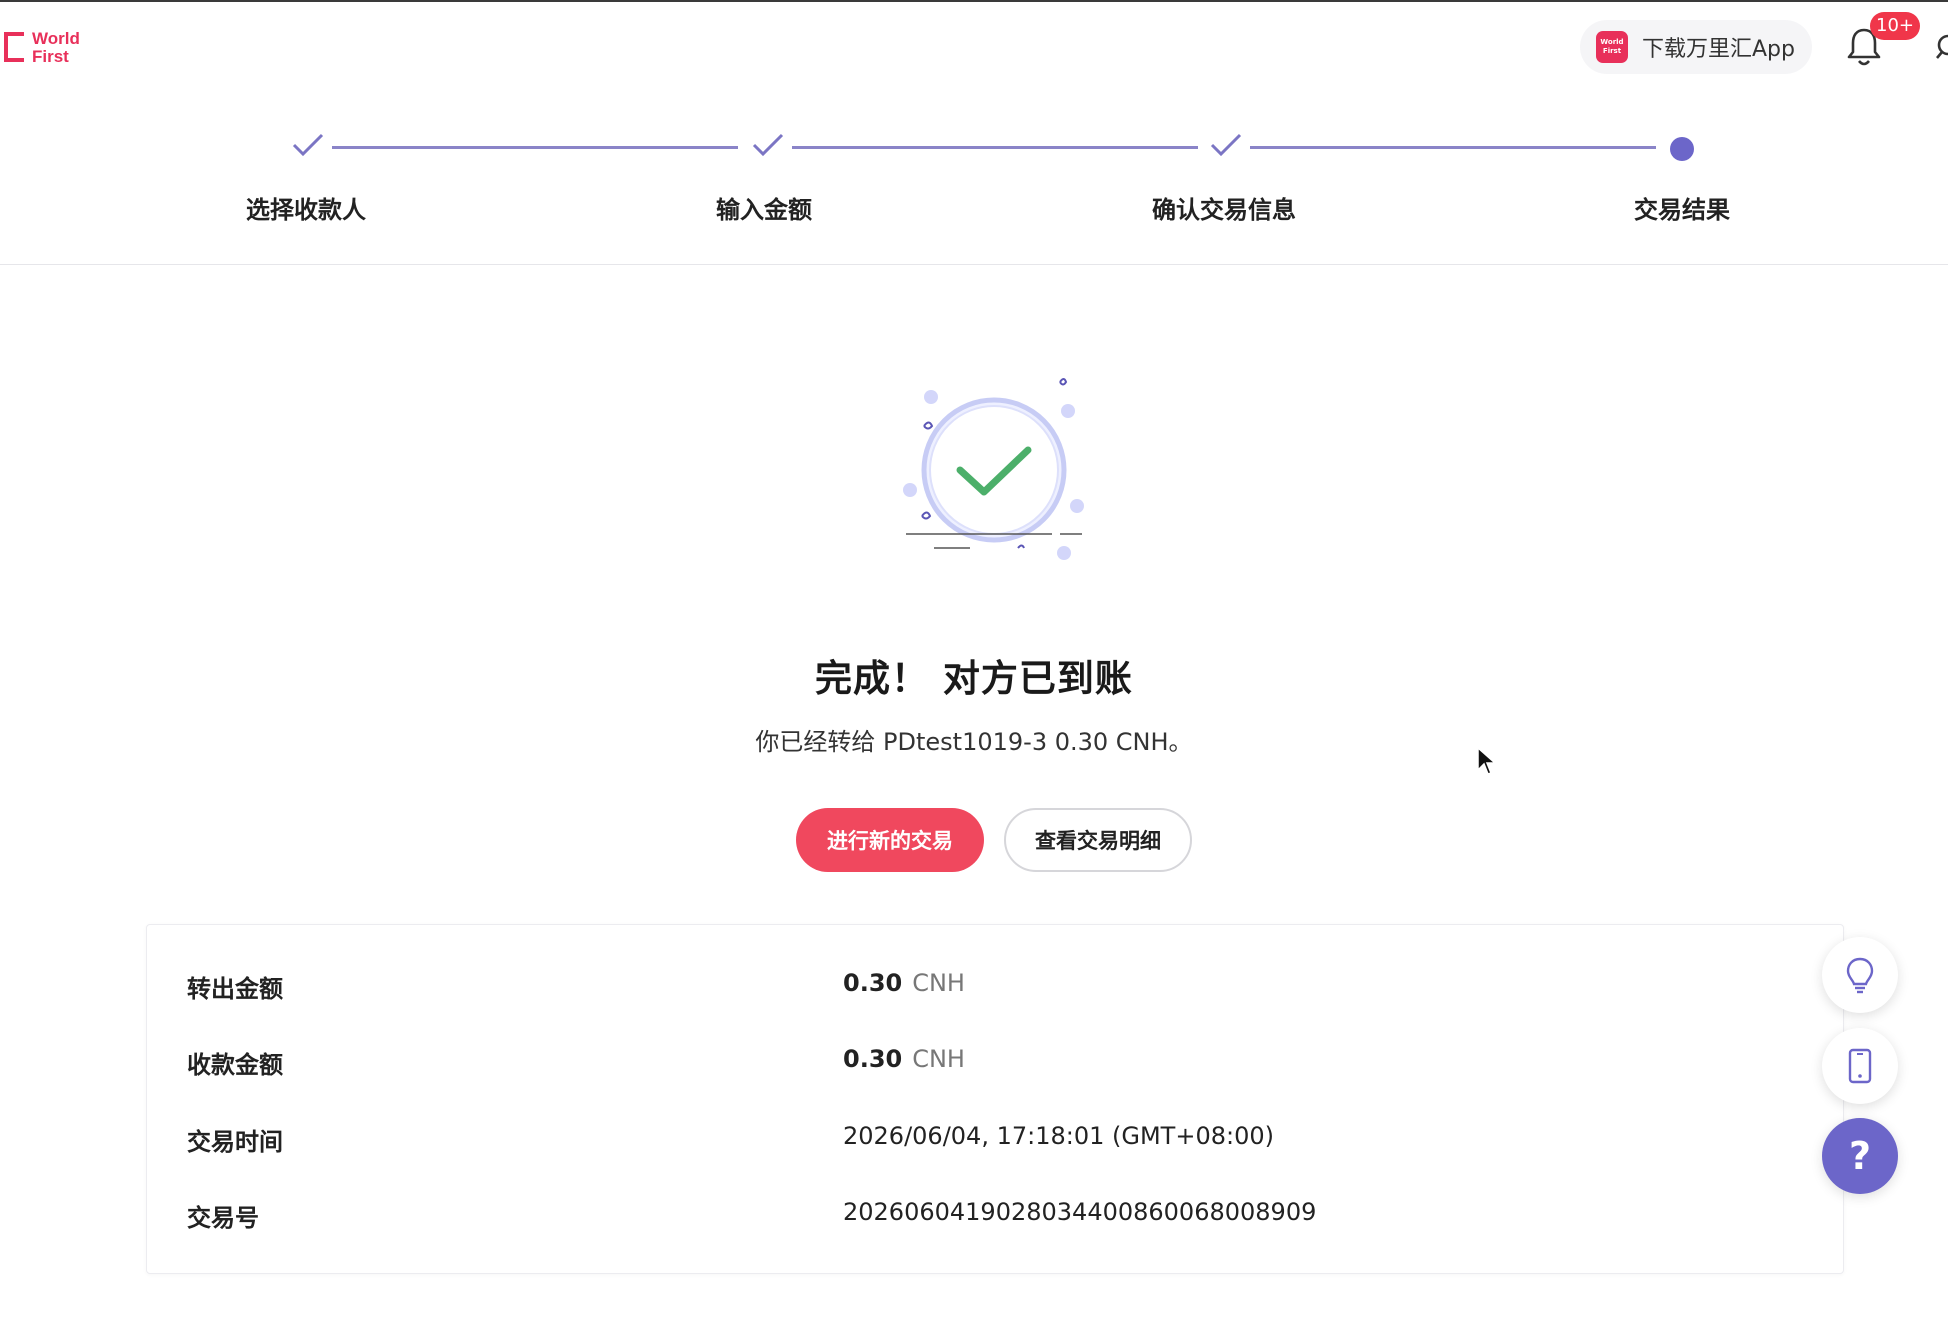 The height and width of the screenshot is (1326, 1948). I want to click on search-icon, so click(1941, 48).